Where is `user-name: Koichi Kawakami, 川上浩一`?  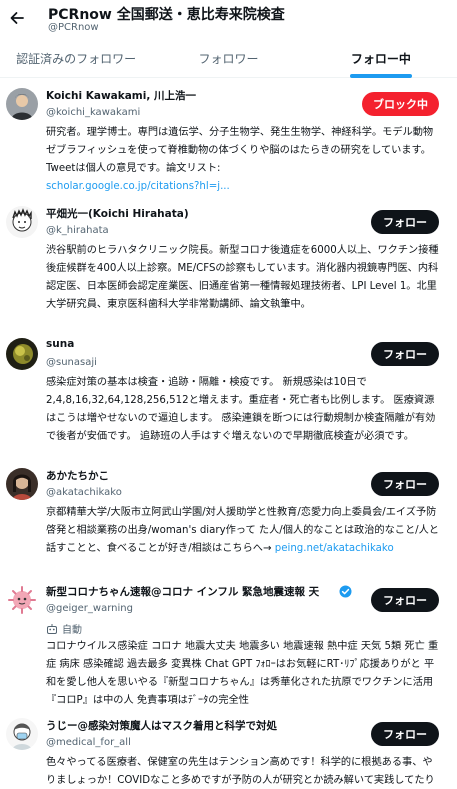
user-name: Koichi Kawakami, 川上浩一 is located at coordinates (121, 95).